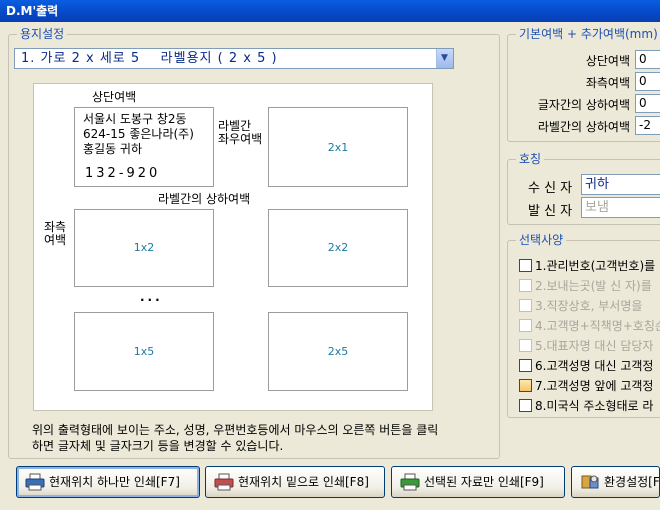 The width and height of the screenshot is (660, 510). What do you see at coordinates (114, 97) in the screenshot?
I see `top-margin-label: 상단여백` at bounding box center [114, 97].